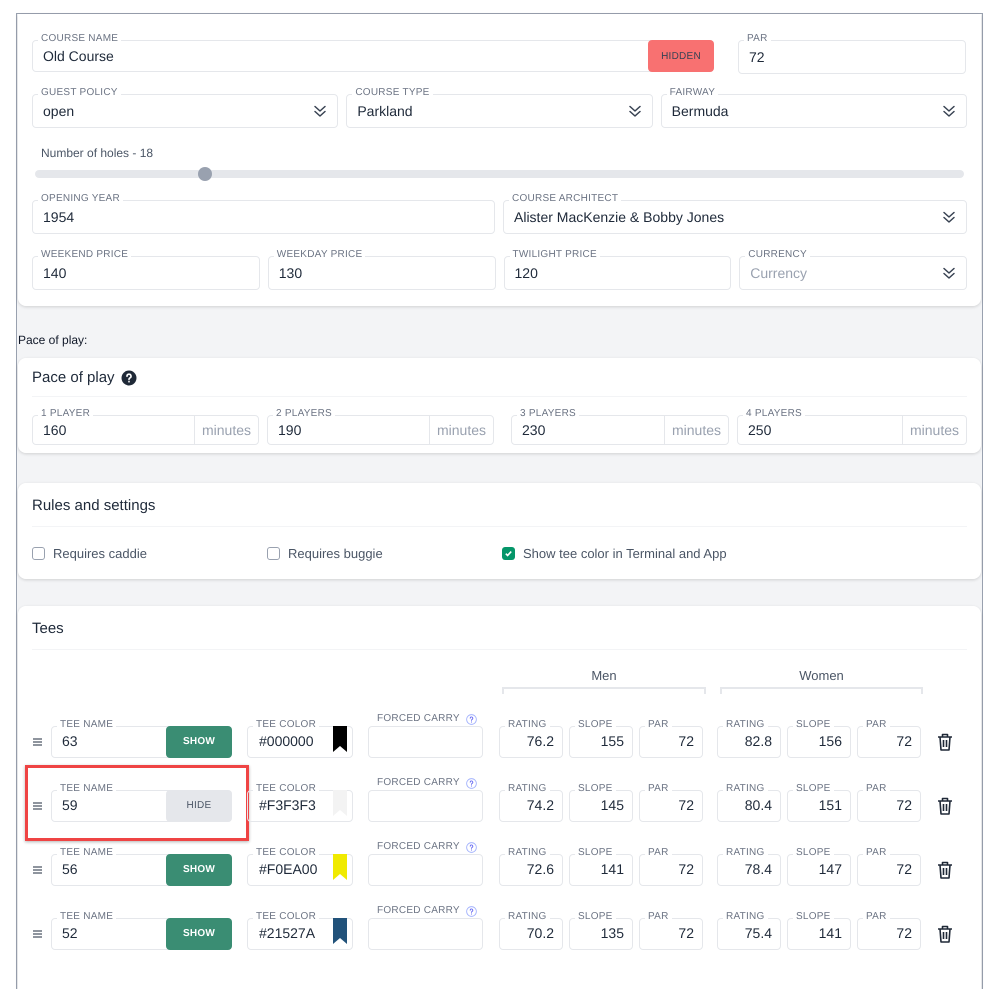  I want to click on checkbox-label: Show tee color in Terminal and App, so click(625, 554).